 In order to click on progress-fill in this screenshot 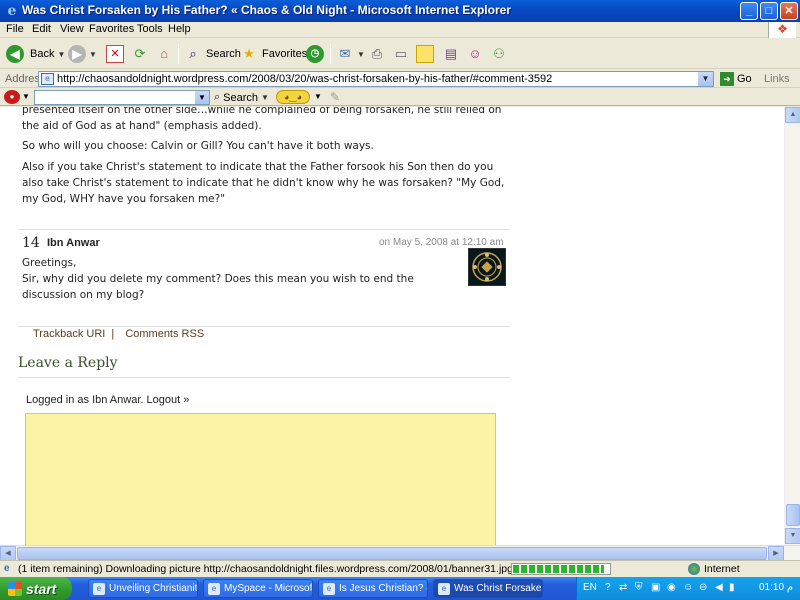, I will do `click(559, 569)`.